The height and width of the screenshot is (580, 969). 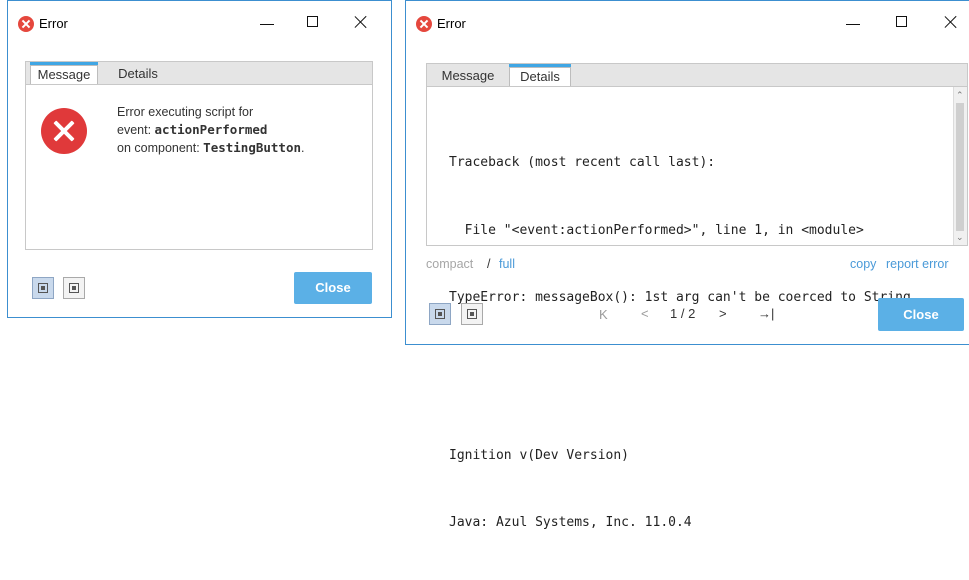 I want to click on scrollbar-thumb, so click(x=960, y=167).